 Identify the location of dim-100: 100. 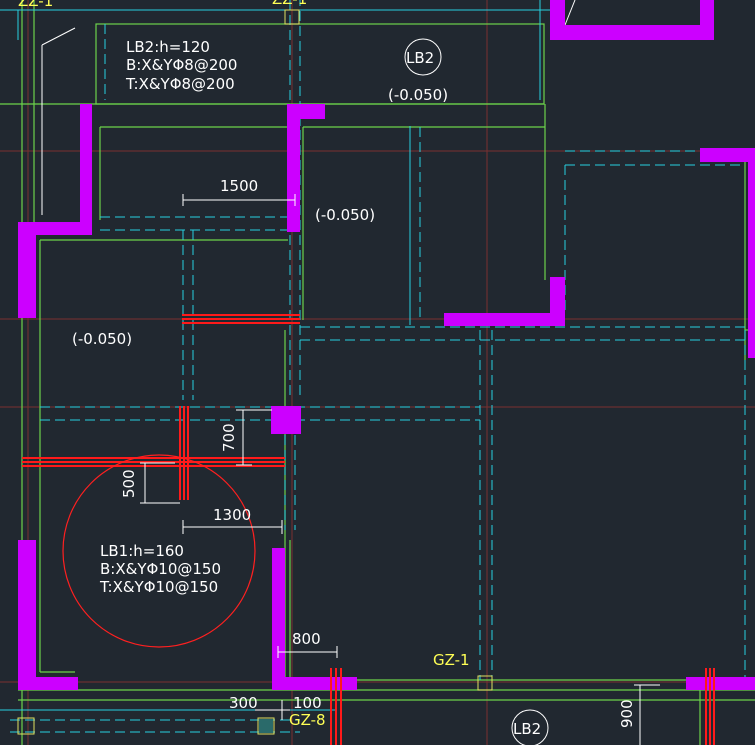
(307, 703).